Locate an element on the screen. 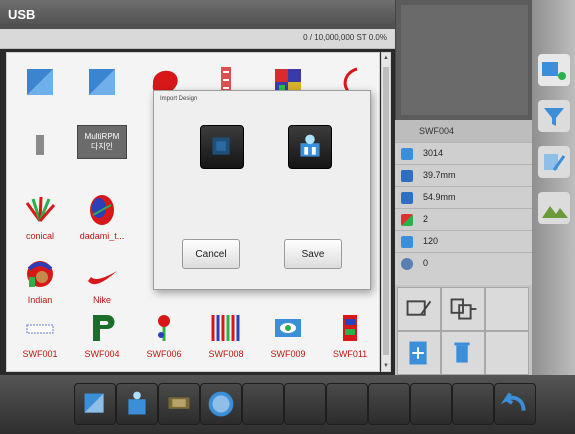 The height and width of the screenshot is (434, 575). design-grid-scrollbar: ▲ ▼ is located at coordinates (386, 212).